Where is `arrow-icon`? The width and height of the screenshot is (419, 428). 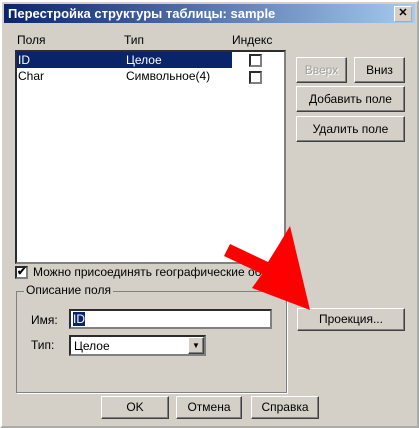 arrow-icon is located at coordinates (267, 268).